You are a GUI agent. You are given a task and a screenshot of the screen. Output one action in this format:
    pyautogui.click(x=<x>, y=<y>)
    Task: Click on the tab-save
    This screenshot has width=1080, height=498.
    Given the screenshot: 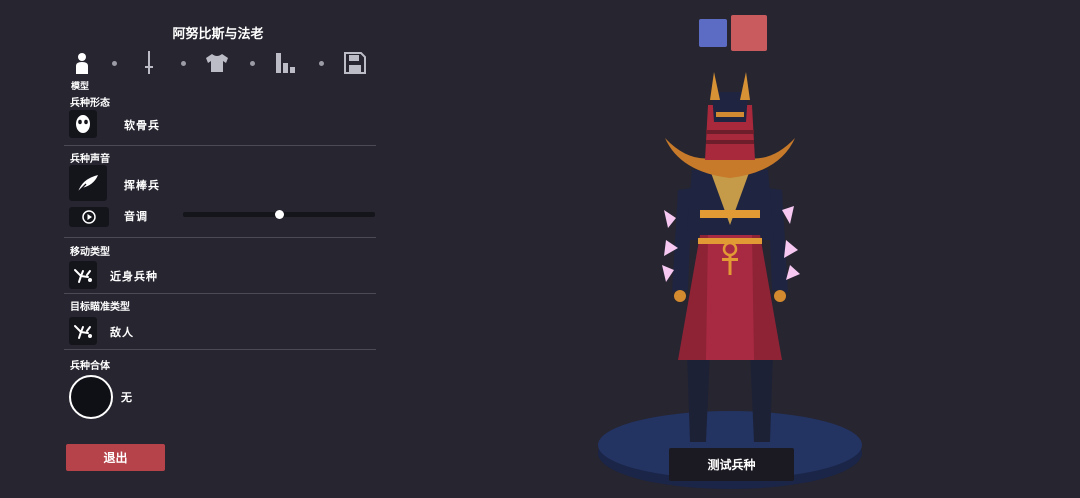 What is the action you would take?
    pyautogui.click(x=355, y=63)
    